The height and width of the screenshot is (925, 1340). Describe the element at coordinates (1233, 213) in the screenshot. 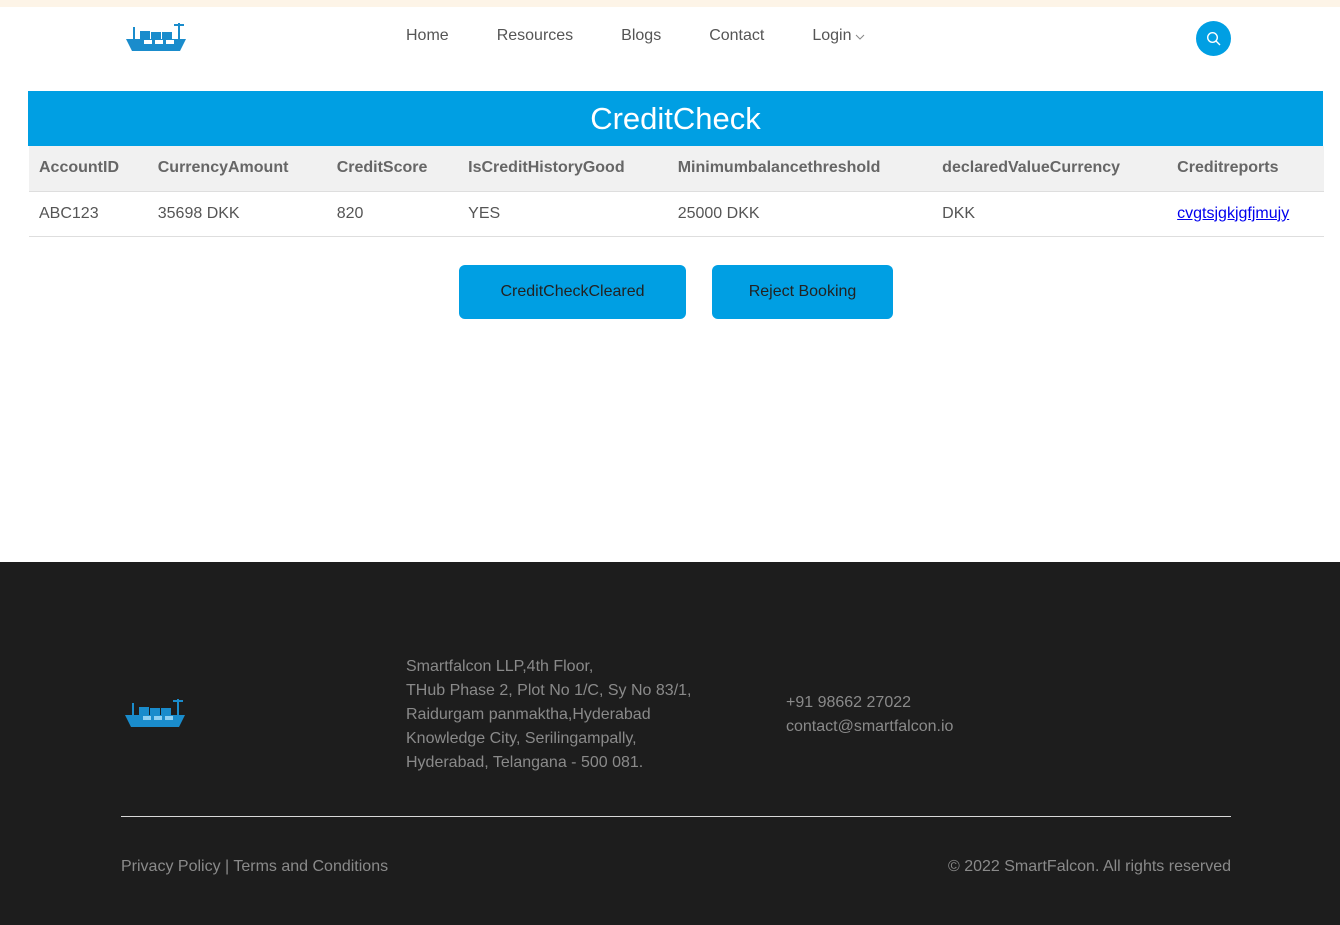

I see `credit-report-link: cvgtsjgkjgfjmujy` at that location.